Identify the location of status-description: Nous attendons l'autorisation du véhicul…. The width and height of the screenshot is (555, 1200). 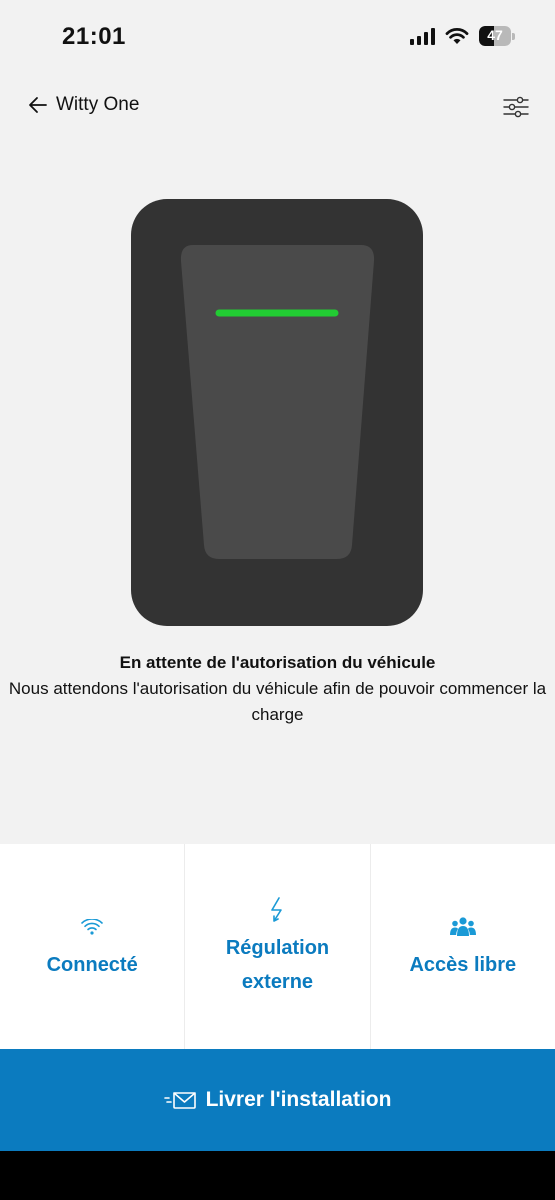
(277, 701).